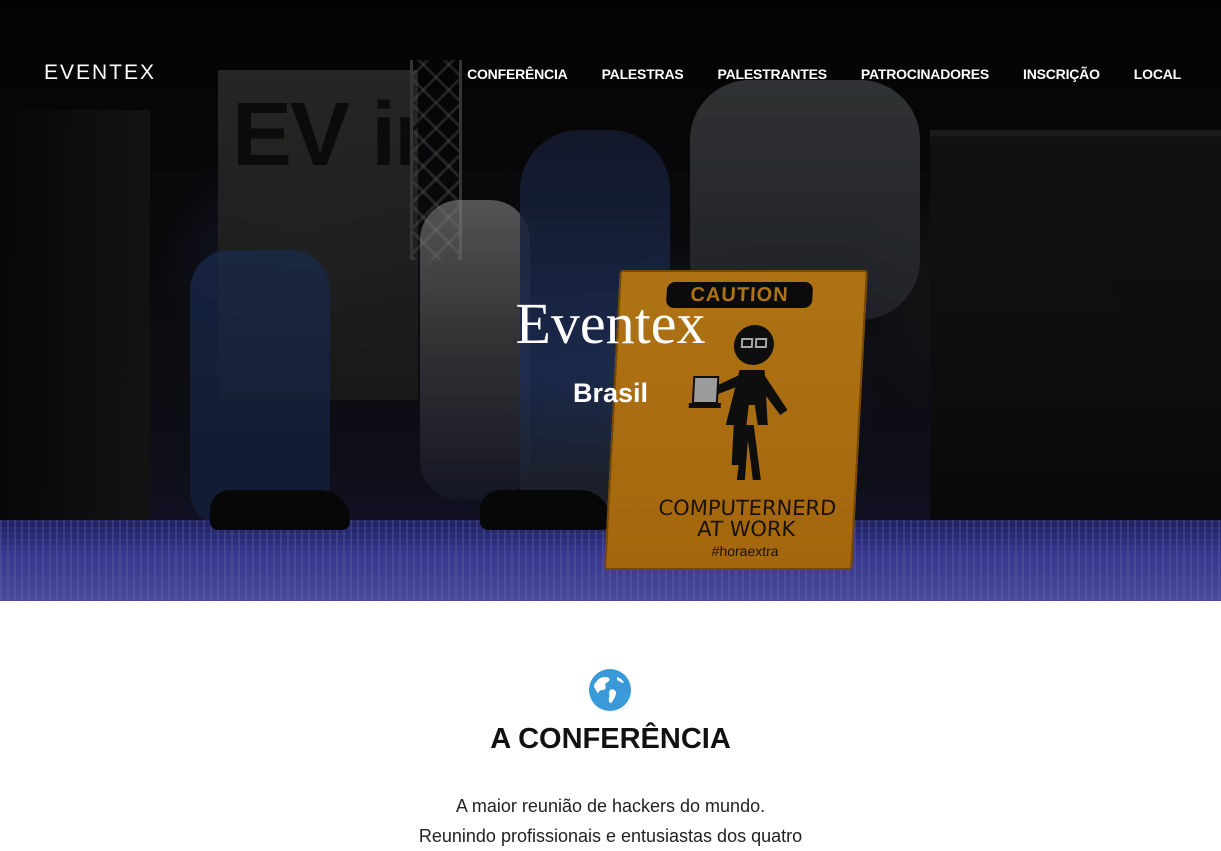  What do you see at coordinates (610, 323) in the screenshot?
I see `hero-title: Eventex` at bounding box center [610, 323].